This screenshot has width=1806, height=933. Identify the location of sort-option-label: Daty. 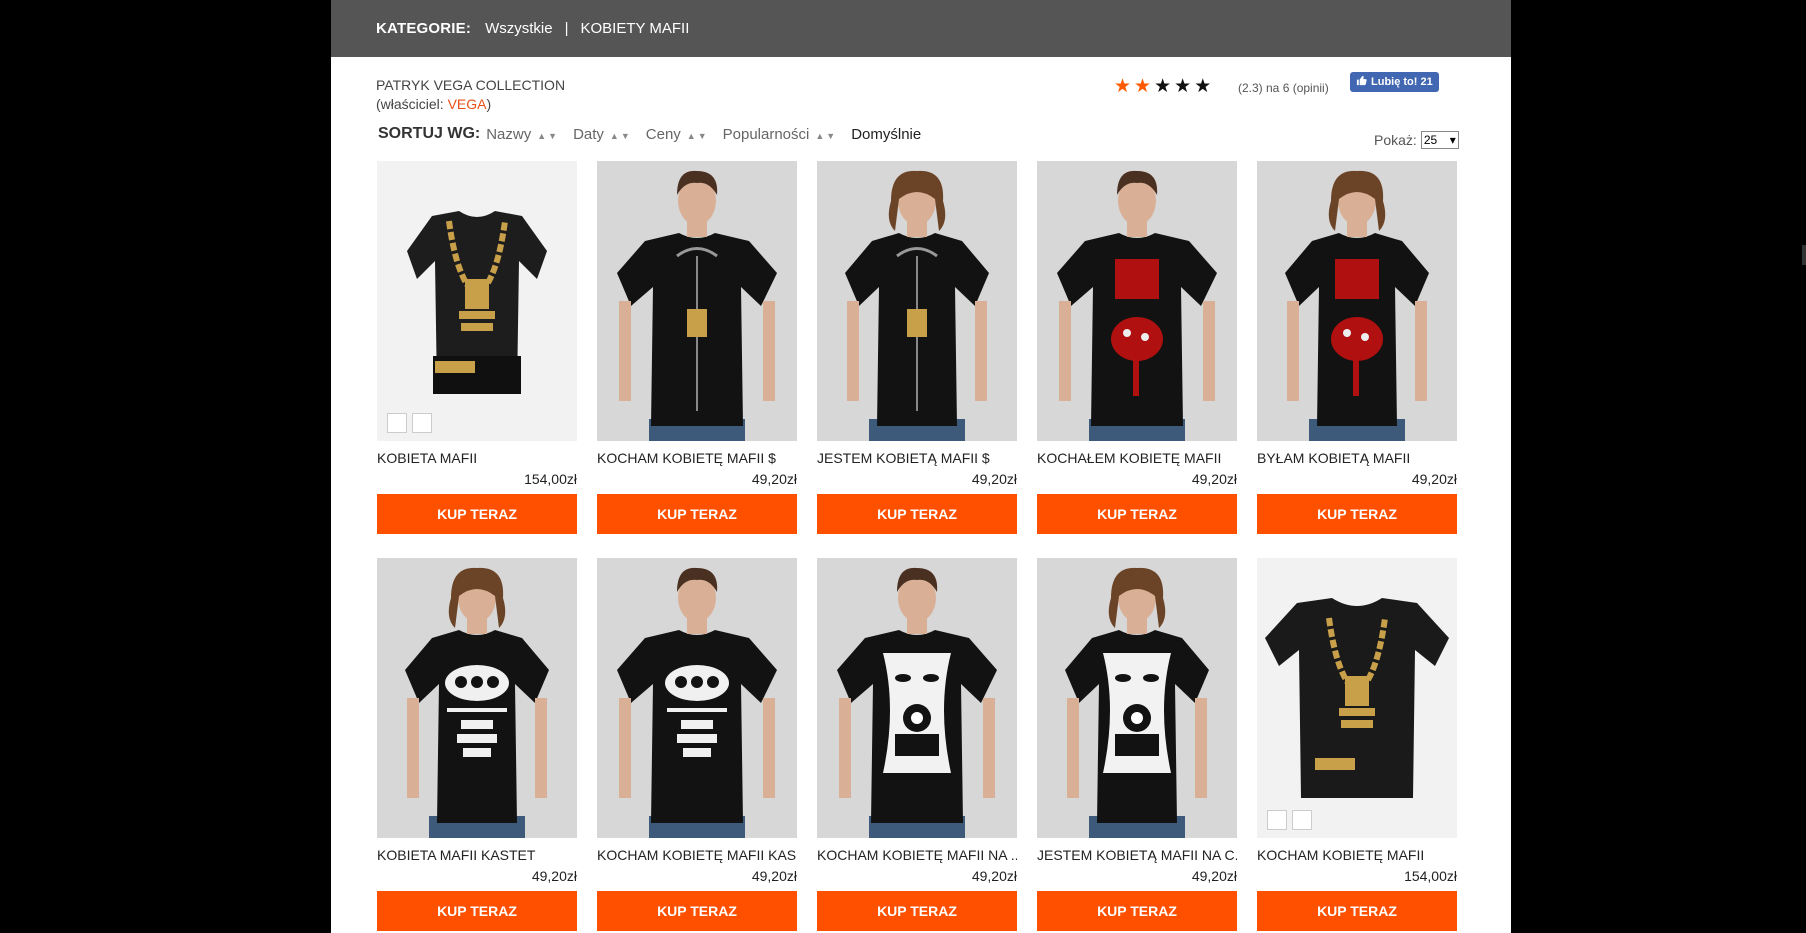
(588, 134).